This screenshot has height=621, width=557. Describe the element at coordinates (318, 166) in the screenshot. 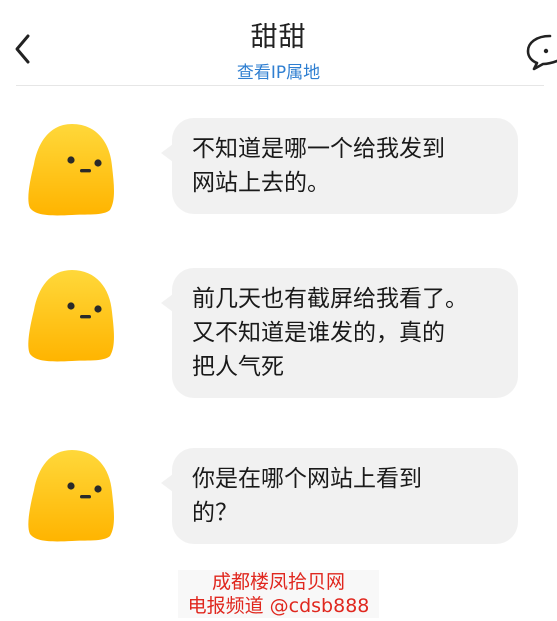

I see `message-text: 不知道是哪一个给我发到 网站上去的。` at that location.